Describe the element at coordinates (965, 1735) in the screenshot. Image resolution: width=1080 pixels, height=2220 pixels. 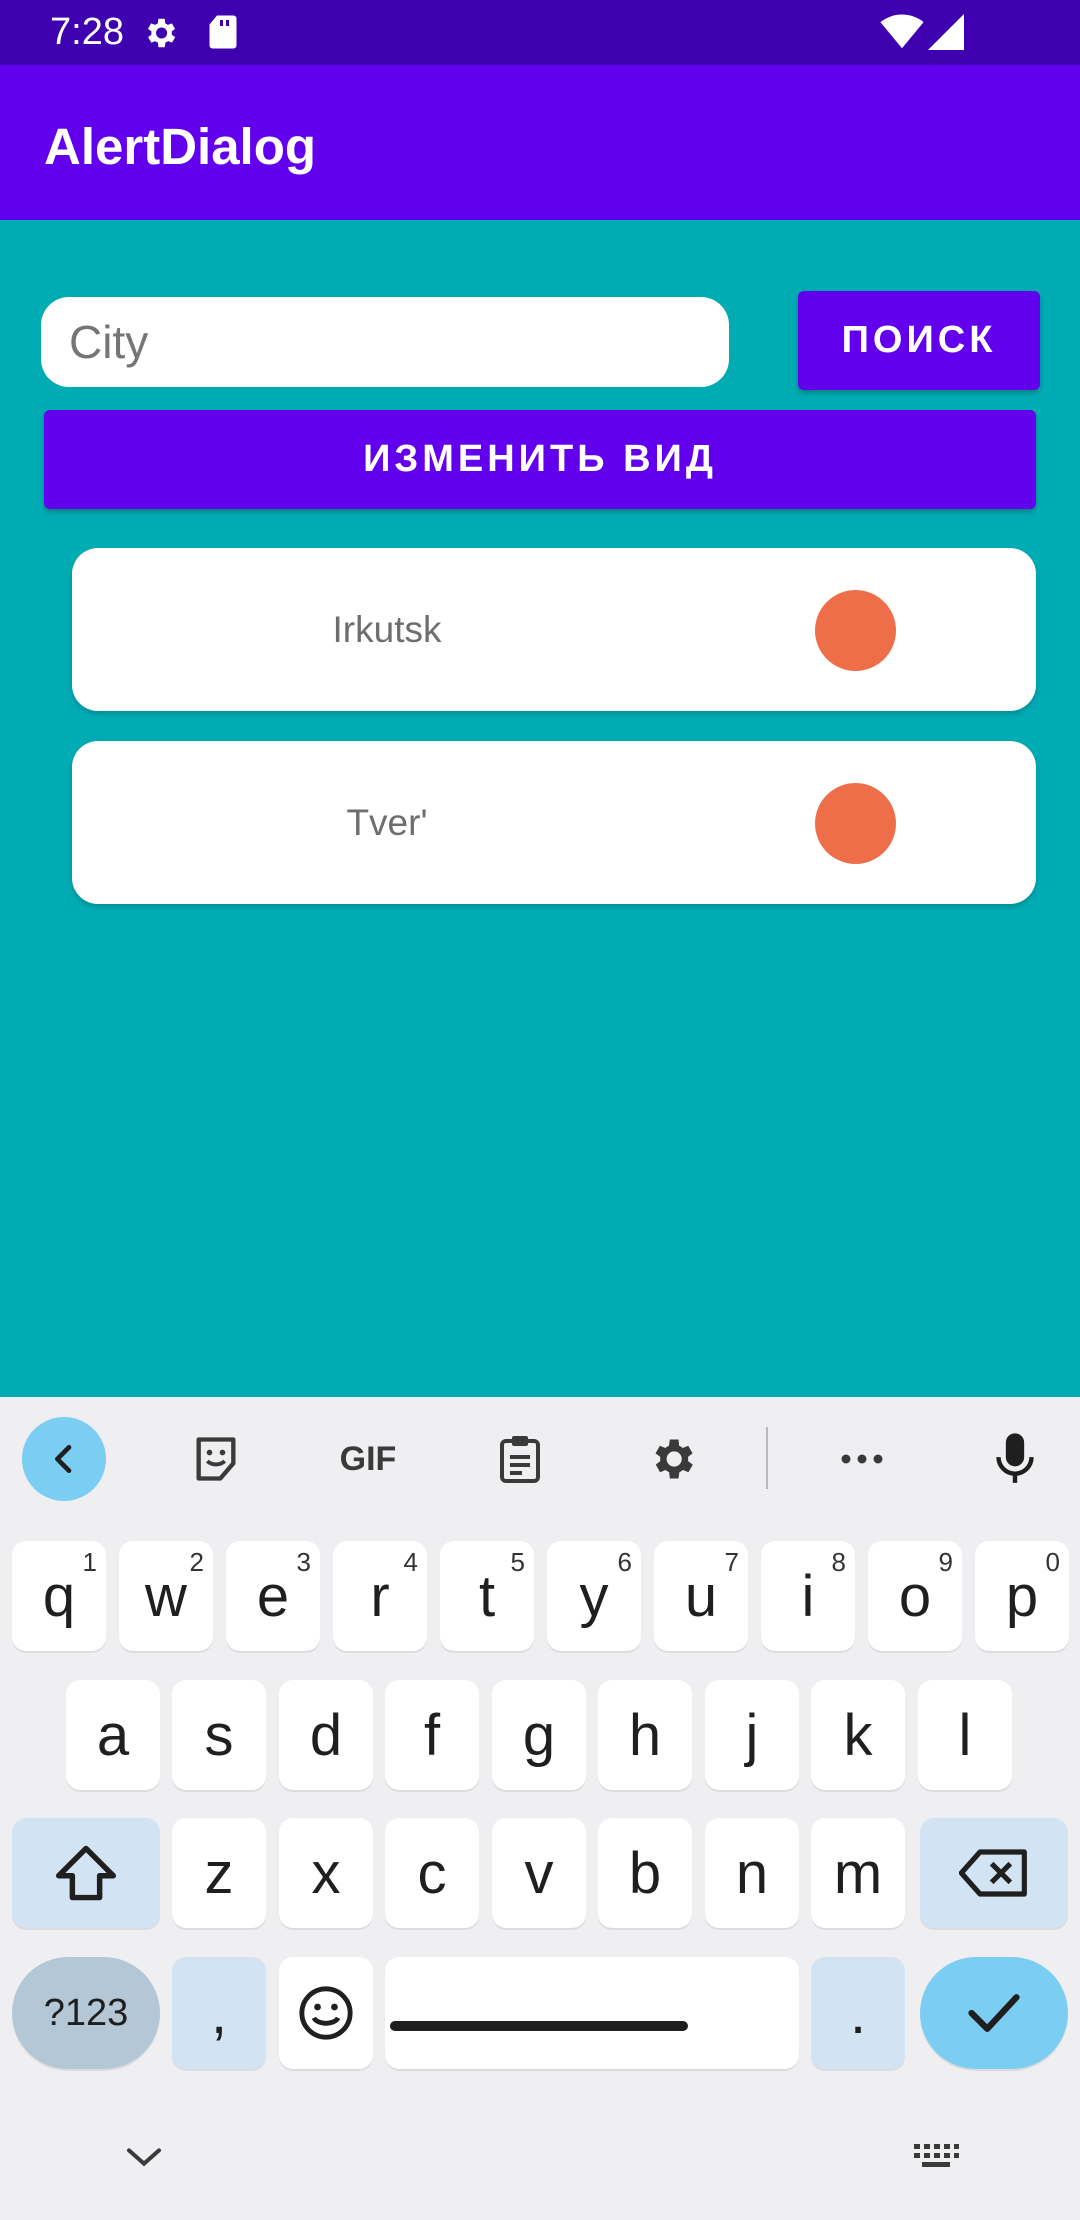
I see `key-l: l` at that location.